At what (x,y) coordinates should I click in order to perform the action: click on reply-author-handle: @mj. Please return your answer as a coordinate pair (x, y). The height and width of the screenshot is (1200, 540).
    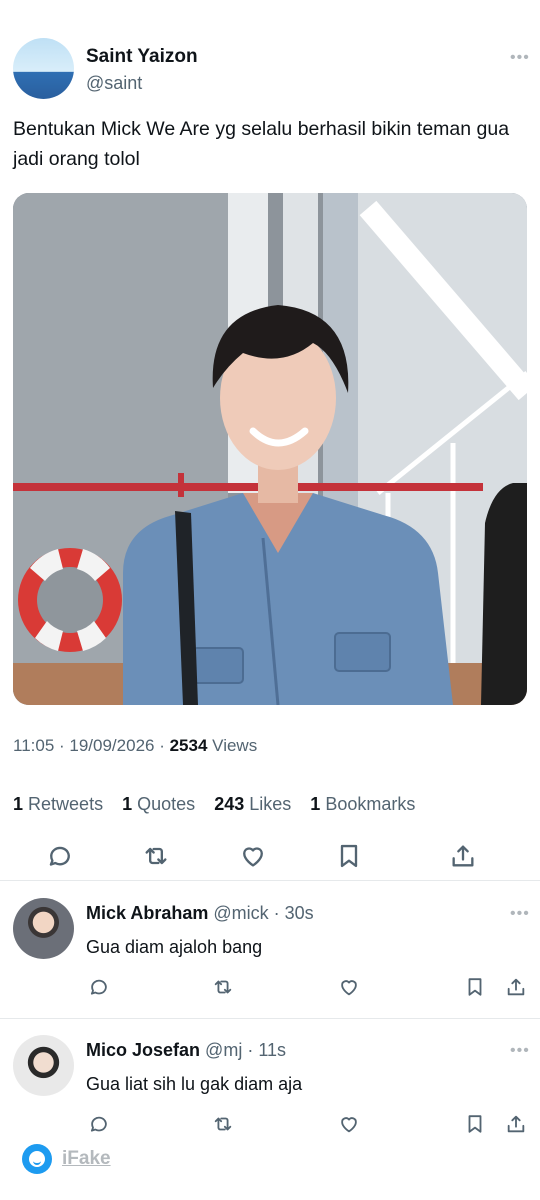
    Looking at the image, I should click on (223, 1050).